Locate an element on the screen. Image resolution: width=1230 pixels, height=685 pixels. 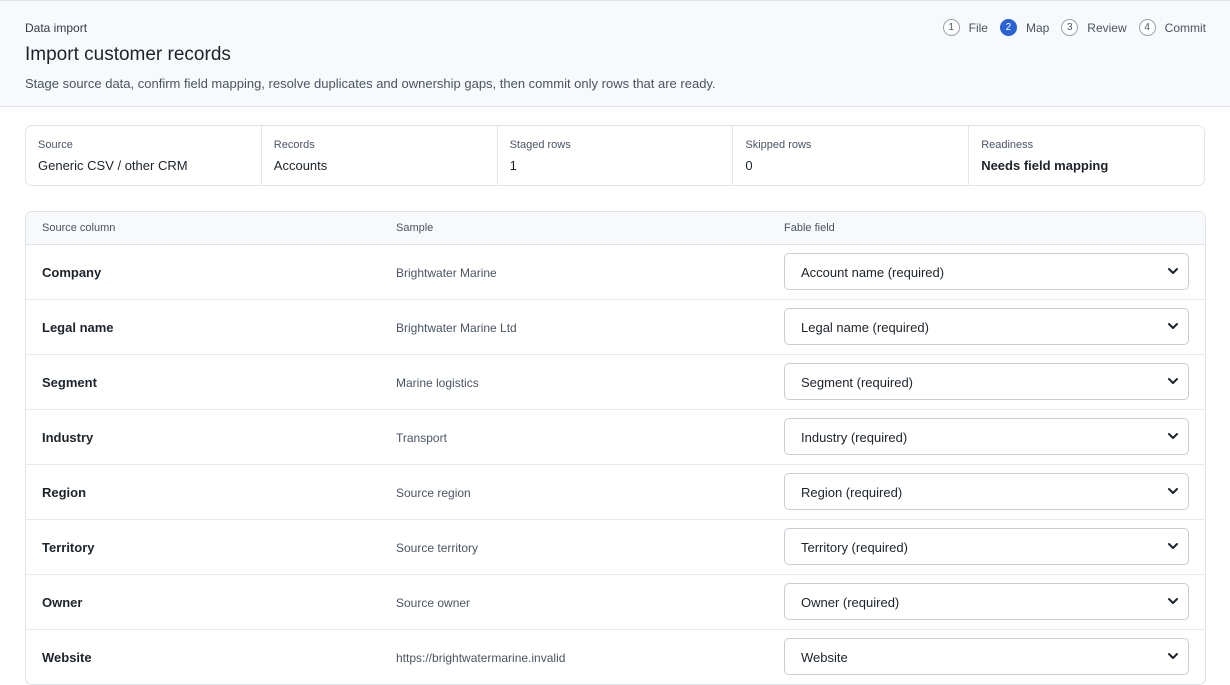
source-column-name: Region is located at coordinates (64, 492).